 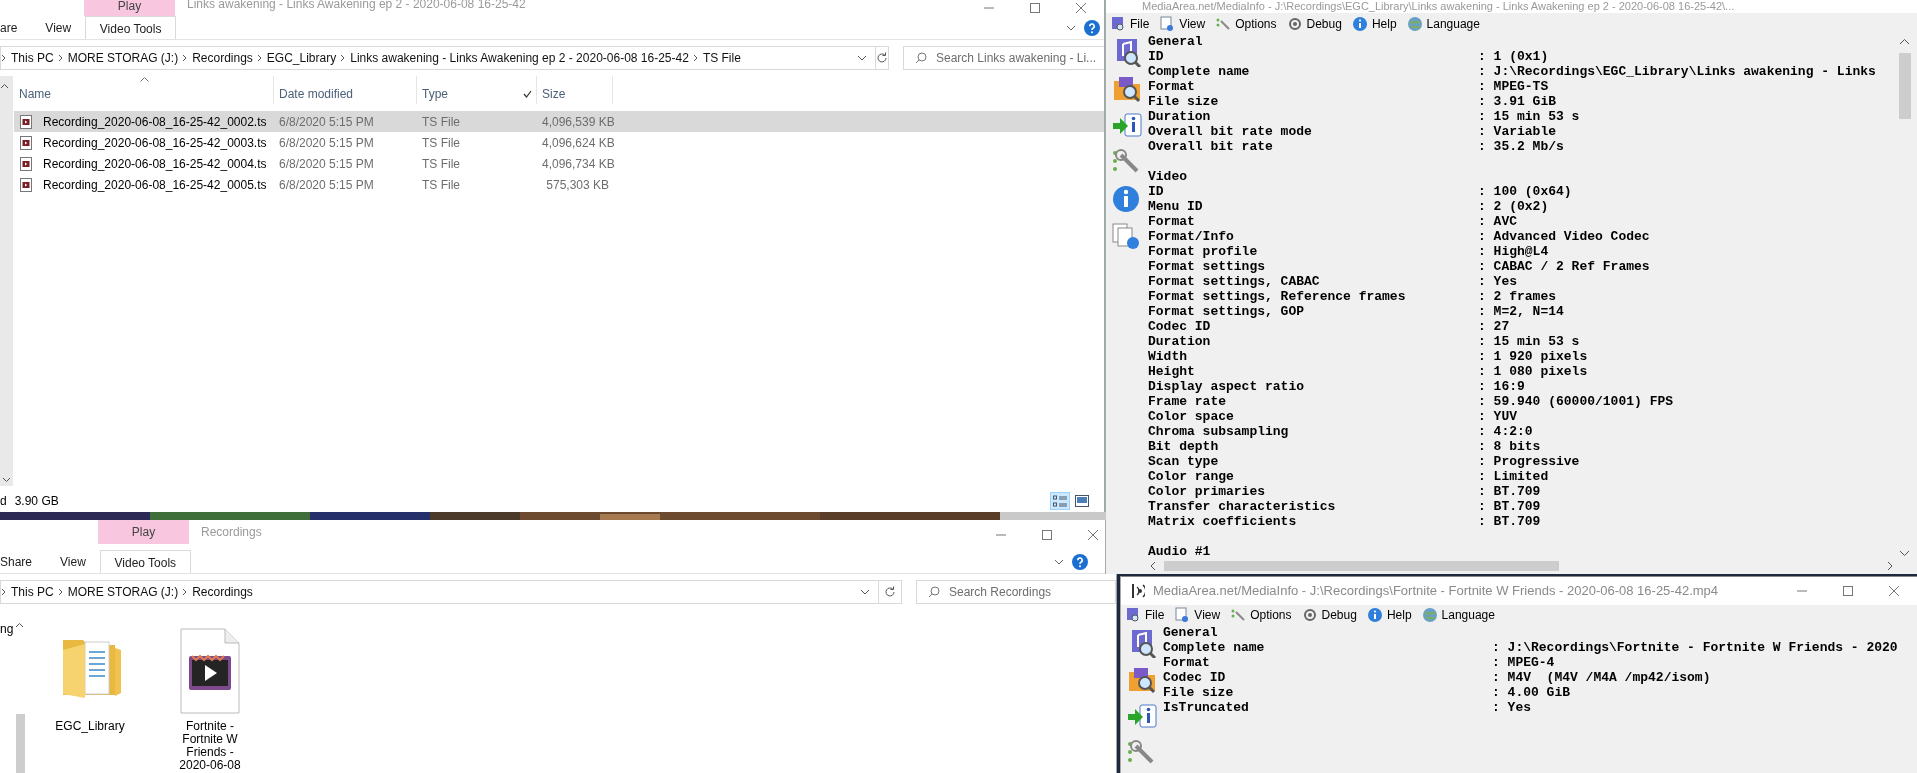 What do you see at coordinates (1501, 386) in the screenshot?
I see `field-value: : 16:9` at bounding box center [1501, 386].